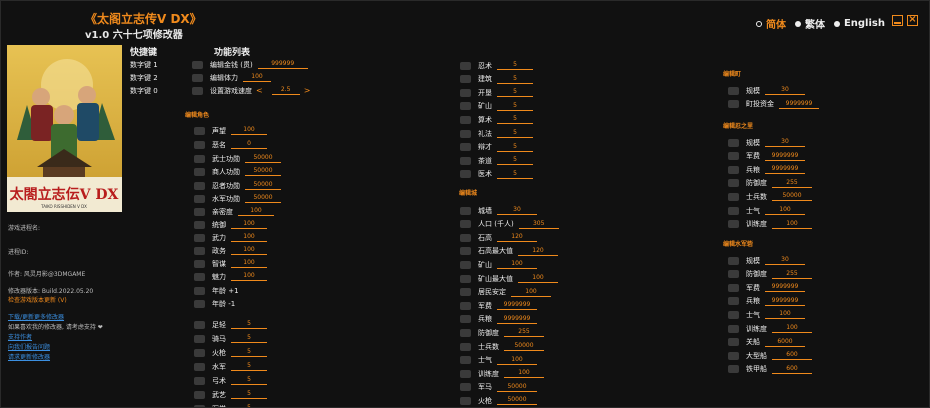  What do you see at coordinates (538, 224) in the screenshot?
I see `value-input: 305` at bounding box center [538, 224].